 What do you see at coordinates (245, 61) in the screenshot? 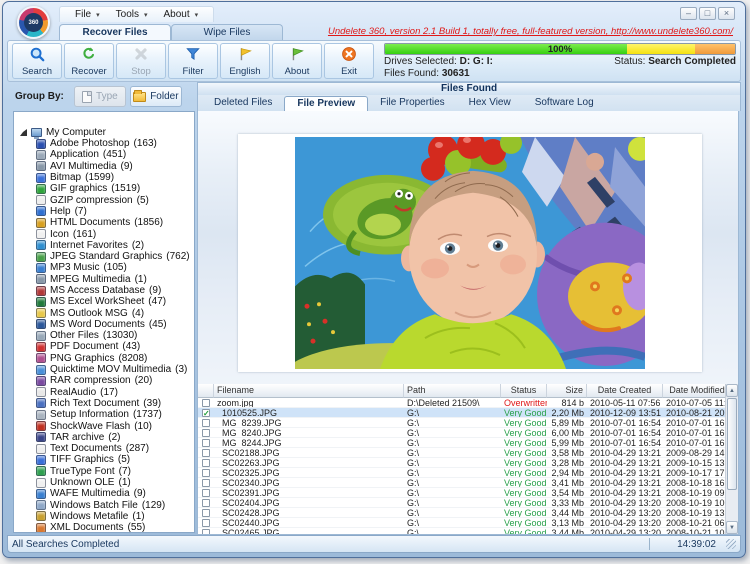
I see `toolbar-button: English` at bounding box center [245, 61].